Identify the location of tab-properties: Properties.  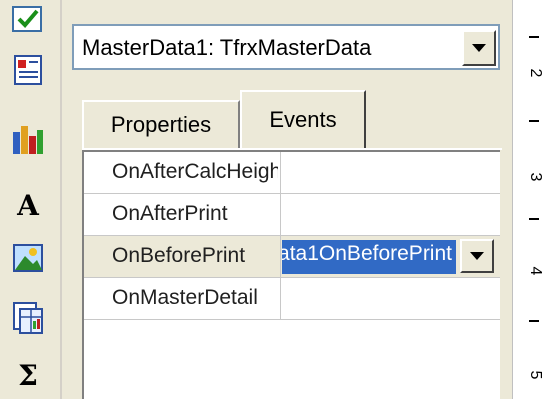
(161, 125).